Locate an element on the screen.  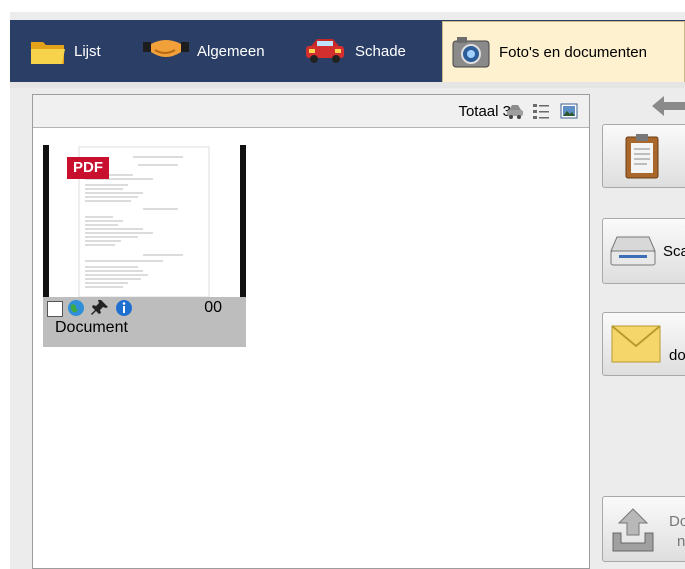
folder-icon is located at coordinates (48, 53).